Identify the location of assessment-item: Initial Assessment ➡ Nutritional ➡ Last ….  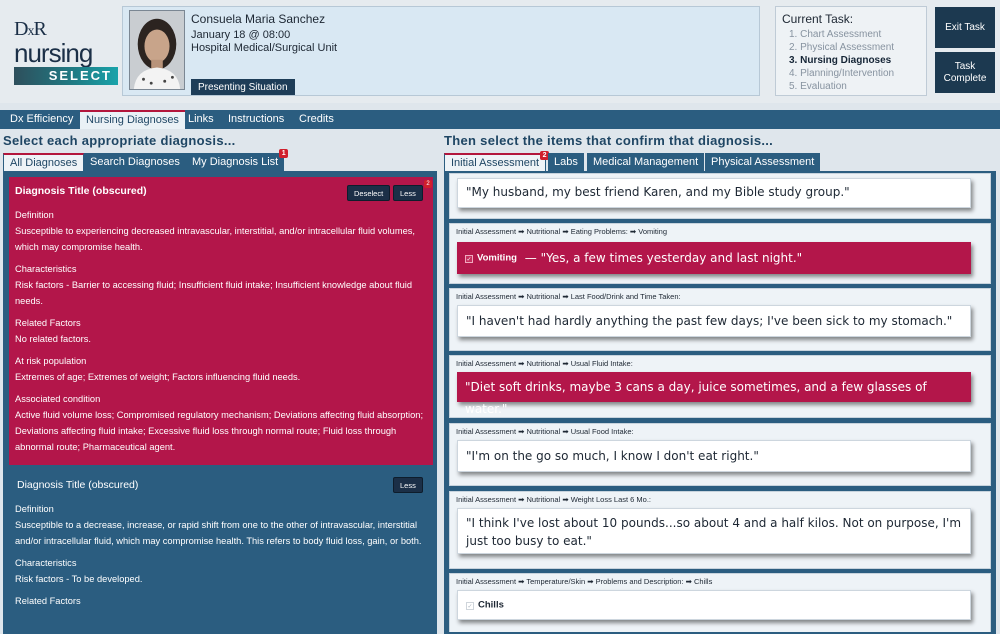
(720, 319).